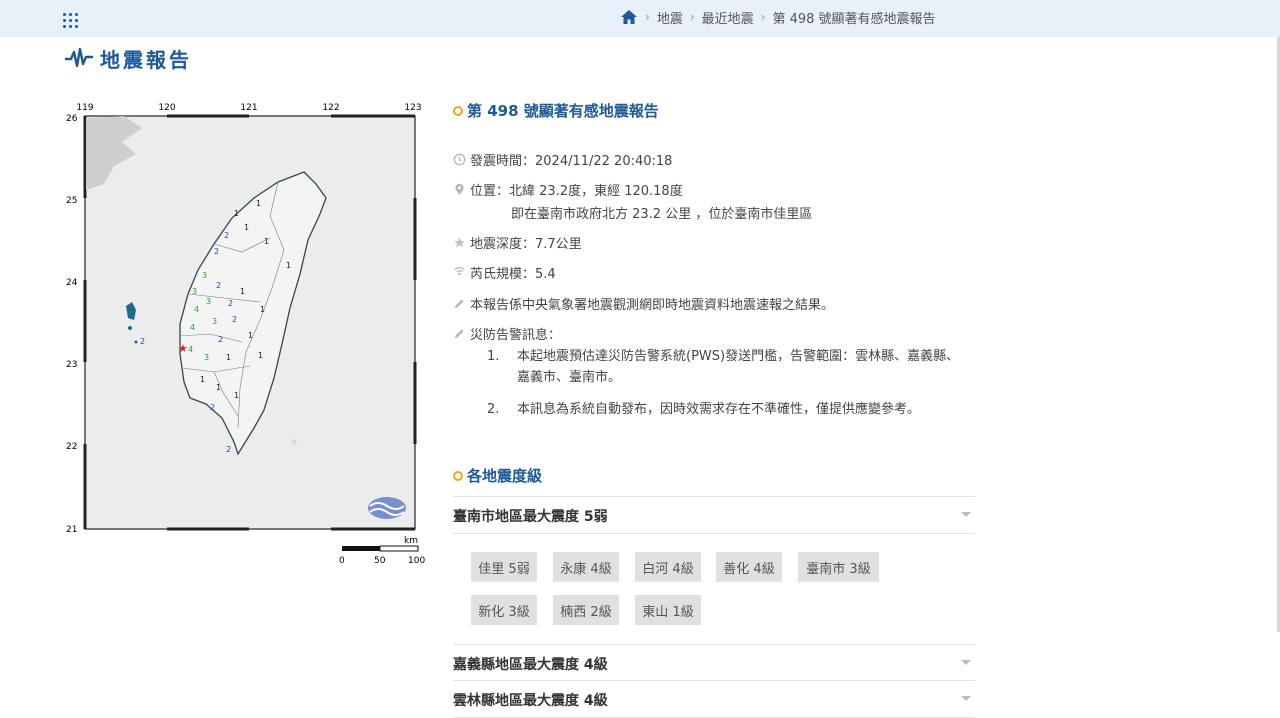  Describe the element at coordinates (530, 517) in the screenshot. I see `region-label: 臺南市地區最大震度 5弱` at that location.